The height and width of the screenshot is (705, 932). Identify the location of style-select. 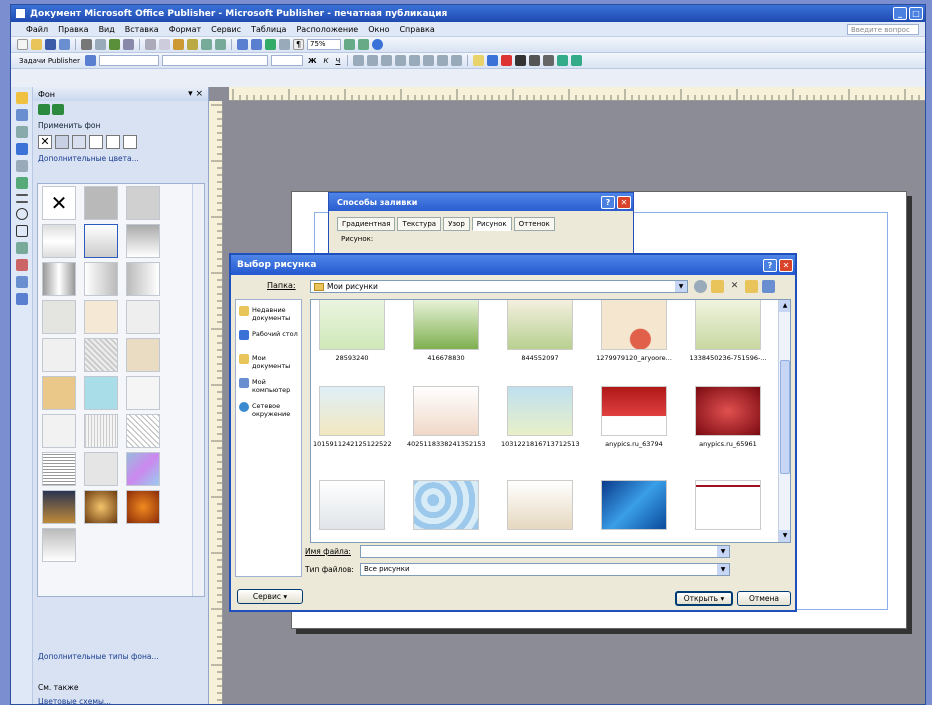
(128, 60).